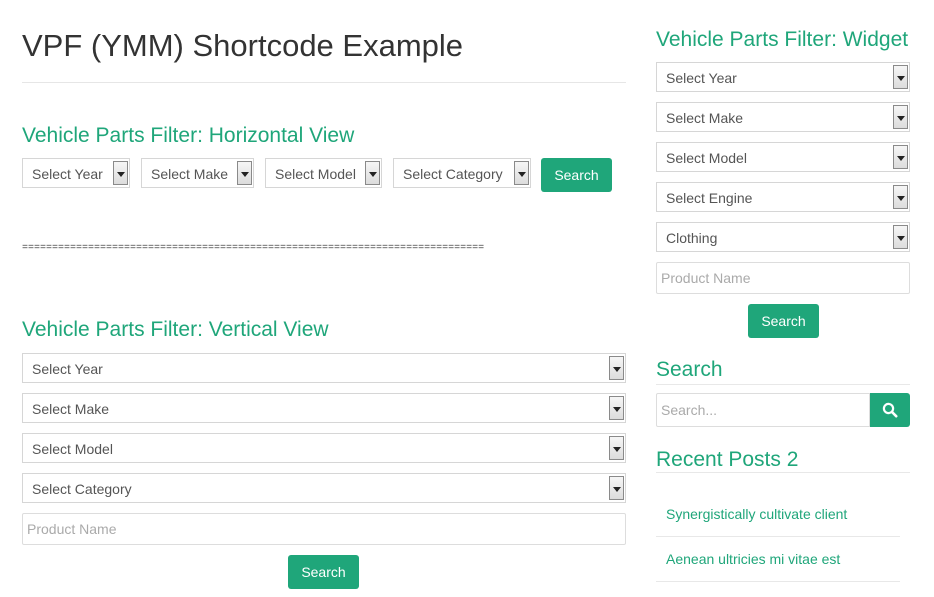  What do you see at coordinates (324, 529) in the screenshot?
I see `vertical-product-name-input` at bounding box center [324, 529].